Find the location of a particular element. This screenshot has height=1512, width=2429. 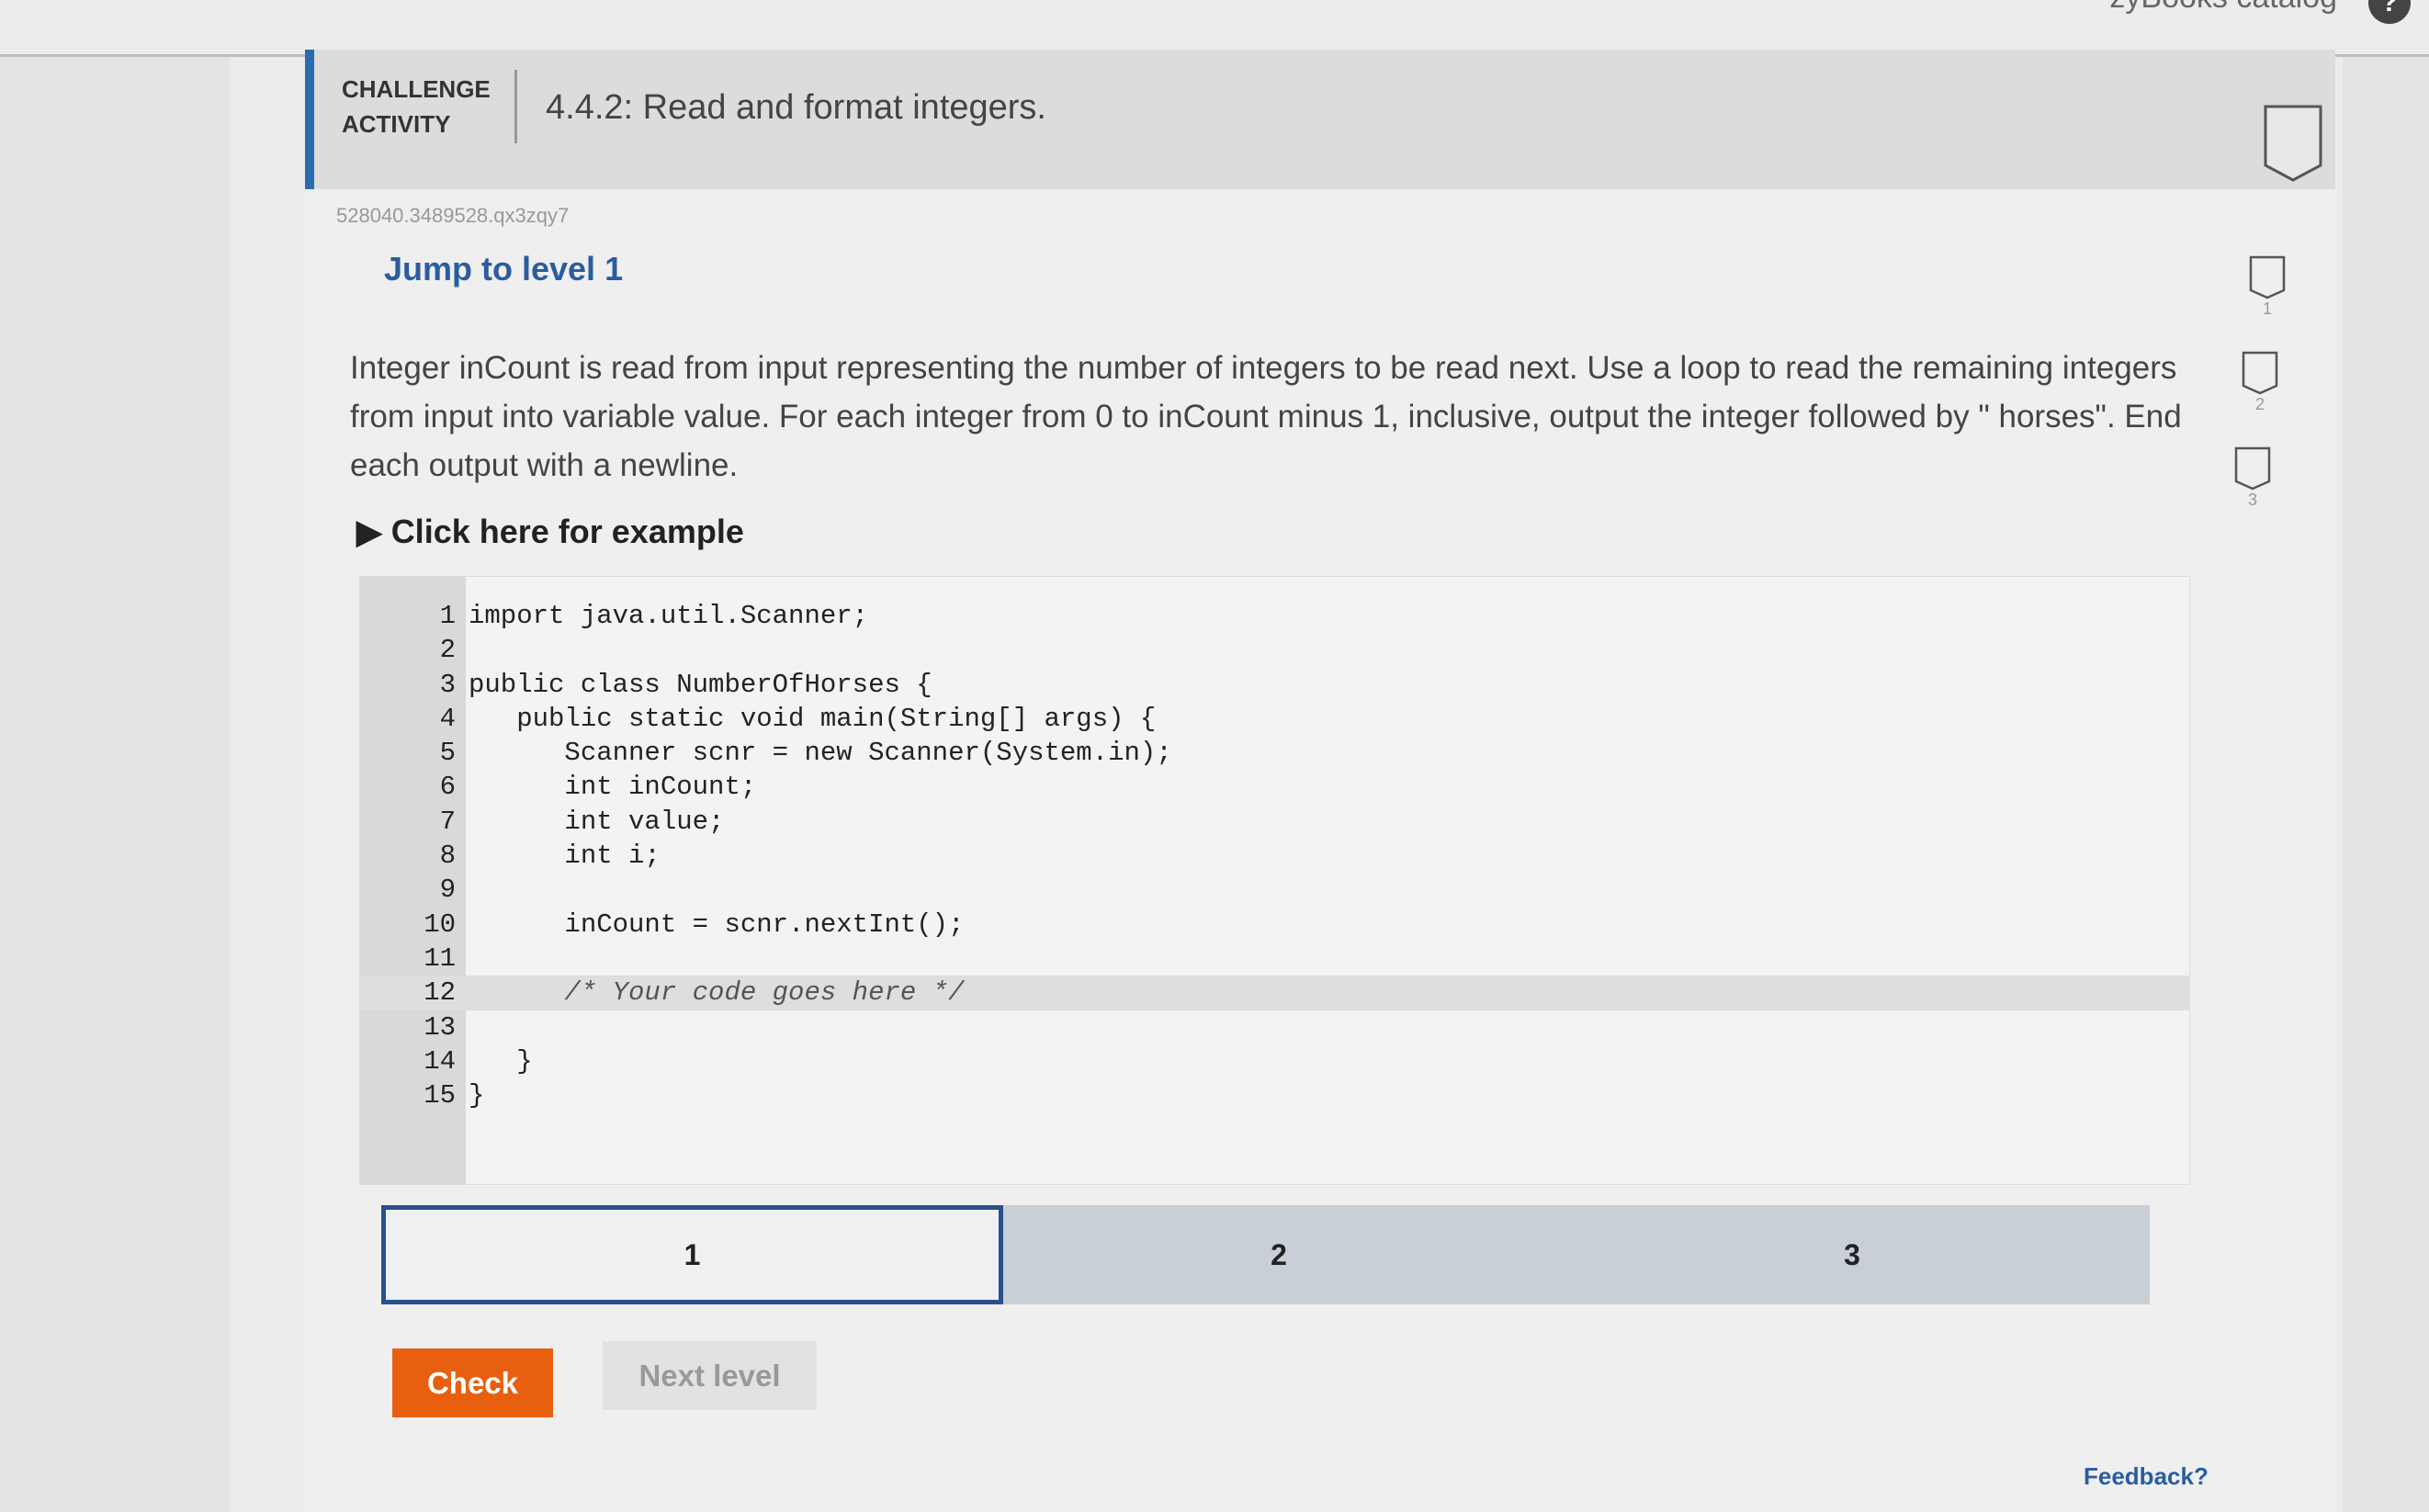

level-badge-2: 2 is located at coordinates (2260, 382).